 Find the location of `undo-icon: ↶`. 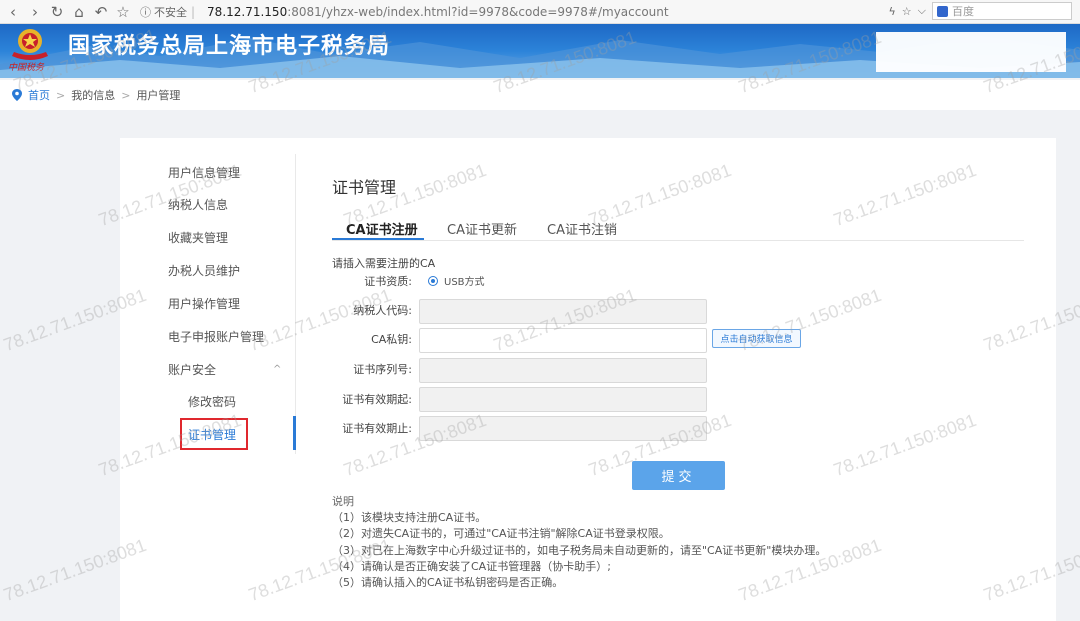

undo-icon: ↶ is located at coordinates (101, 12).